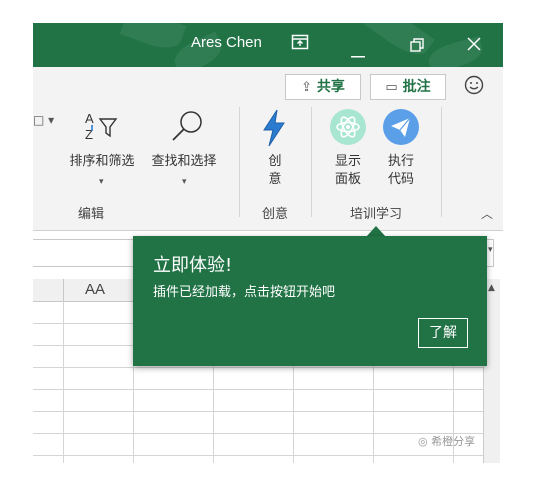  I want to click on create-button-line2: 意, so click(275, 180).